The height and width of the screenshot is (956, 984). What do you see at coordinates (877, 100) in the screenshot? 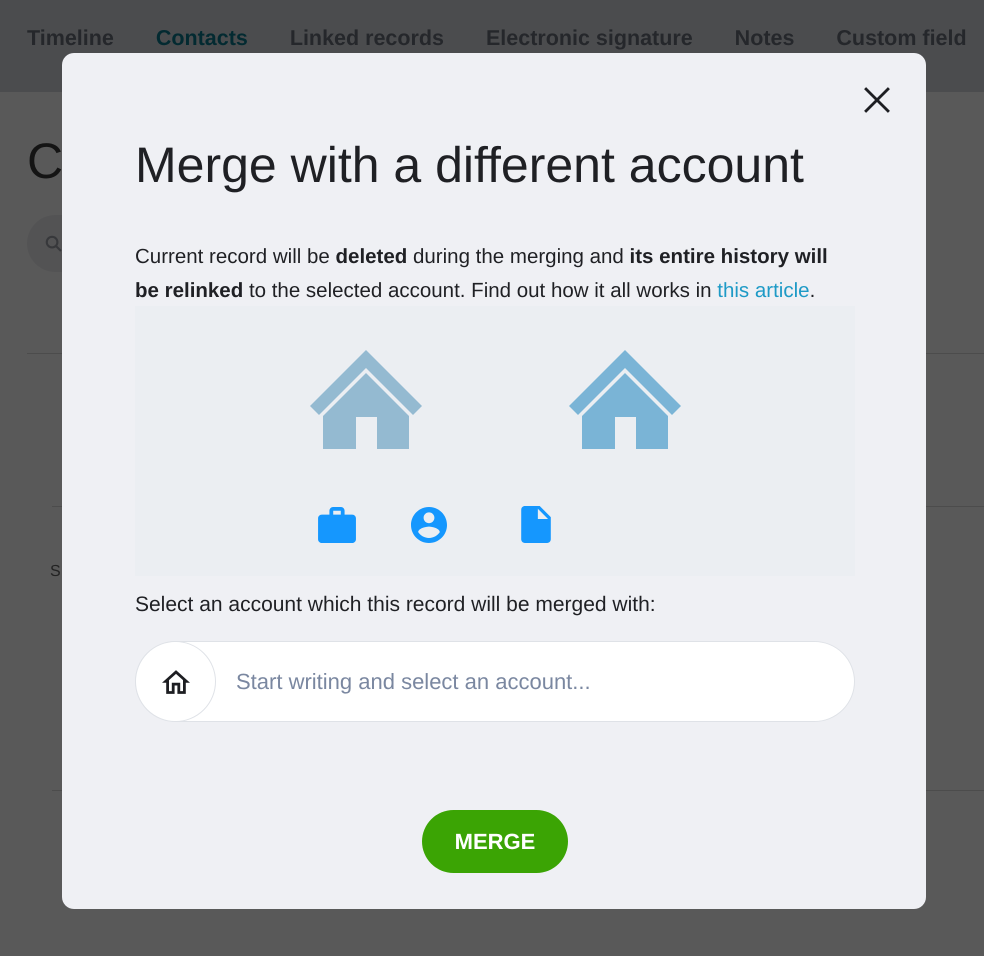
I see `close-icon` at bounding box center [877, 100].